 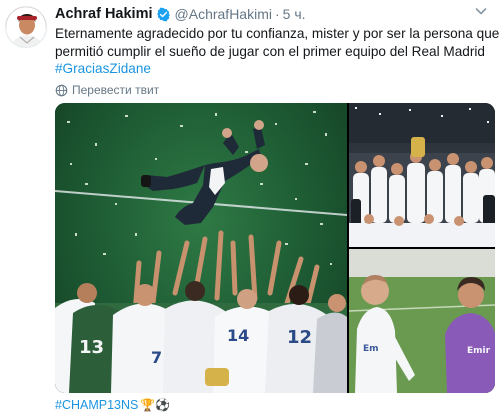 I want to click on tweet-header: Achraf Hakimi @AchrafHakimi · 5 ч., so click(x=180, y=14).